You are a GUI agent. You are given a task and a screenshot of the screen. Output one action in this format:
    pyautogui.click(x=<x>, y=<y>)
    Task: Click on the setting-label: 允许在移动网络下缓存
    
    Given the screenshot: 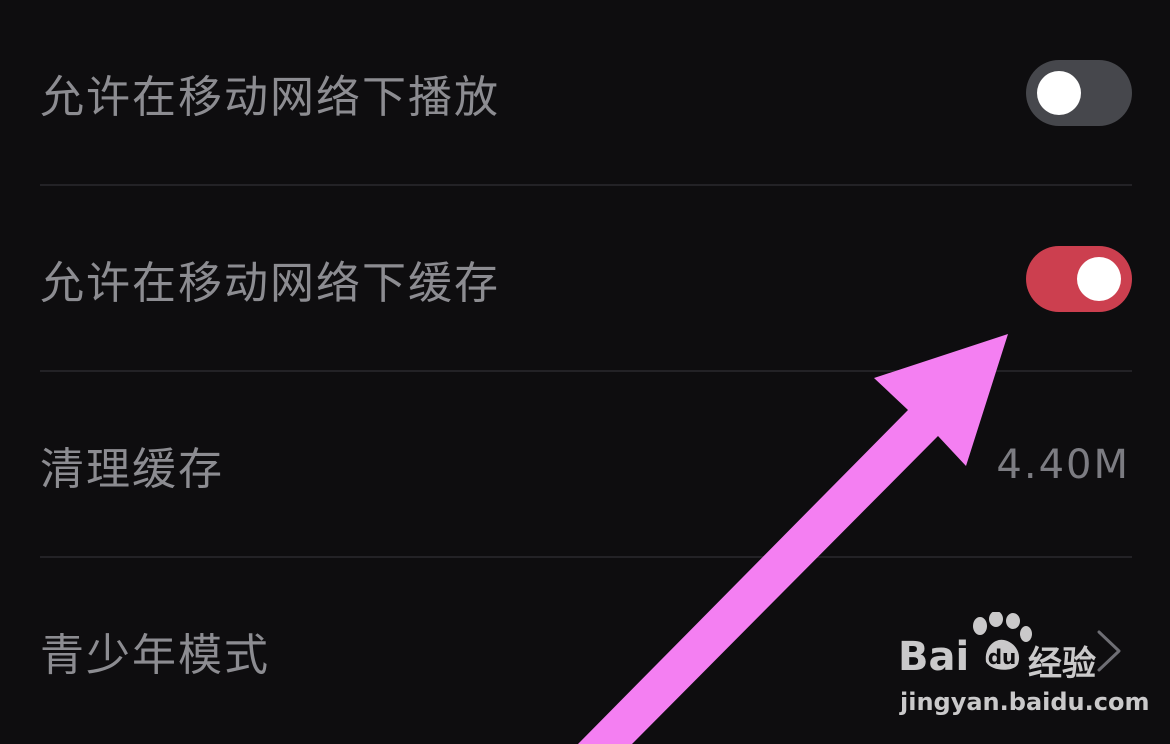 What is the action you would take?
    pyautogui.click(x=270, y=283)
    